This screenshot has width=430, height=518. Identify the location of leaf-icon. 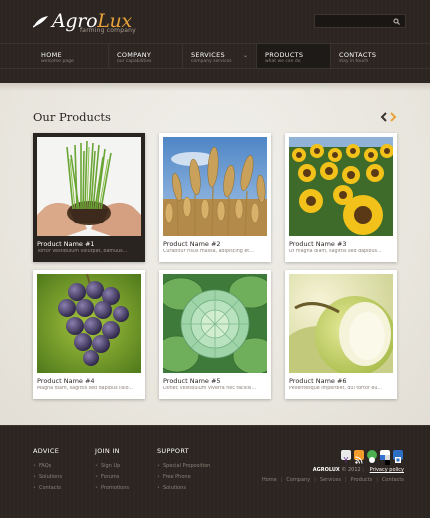
(40, 22).